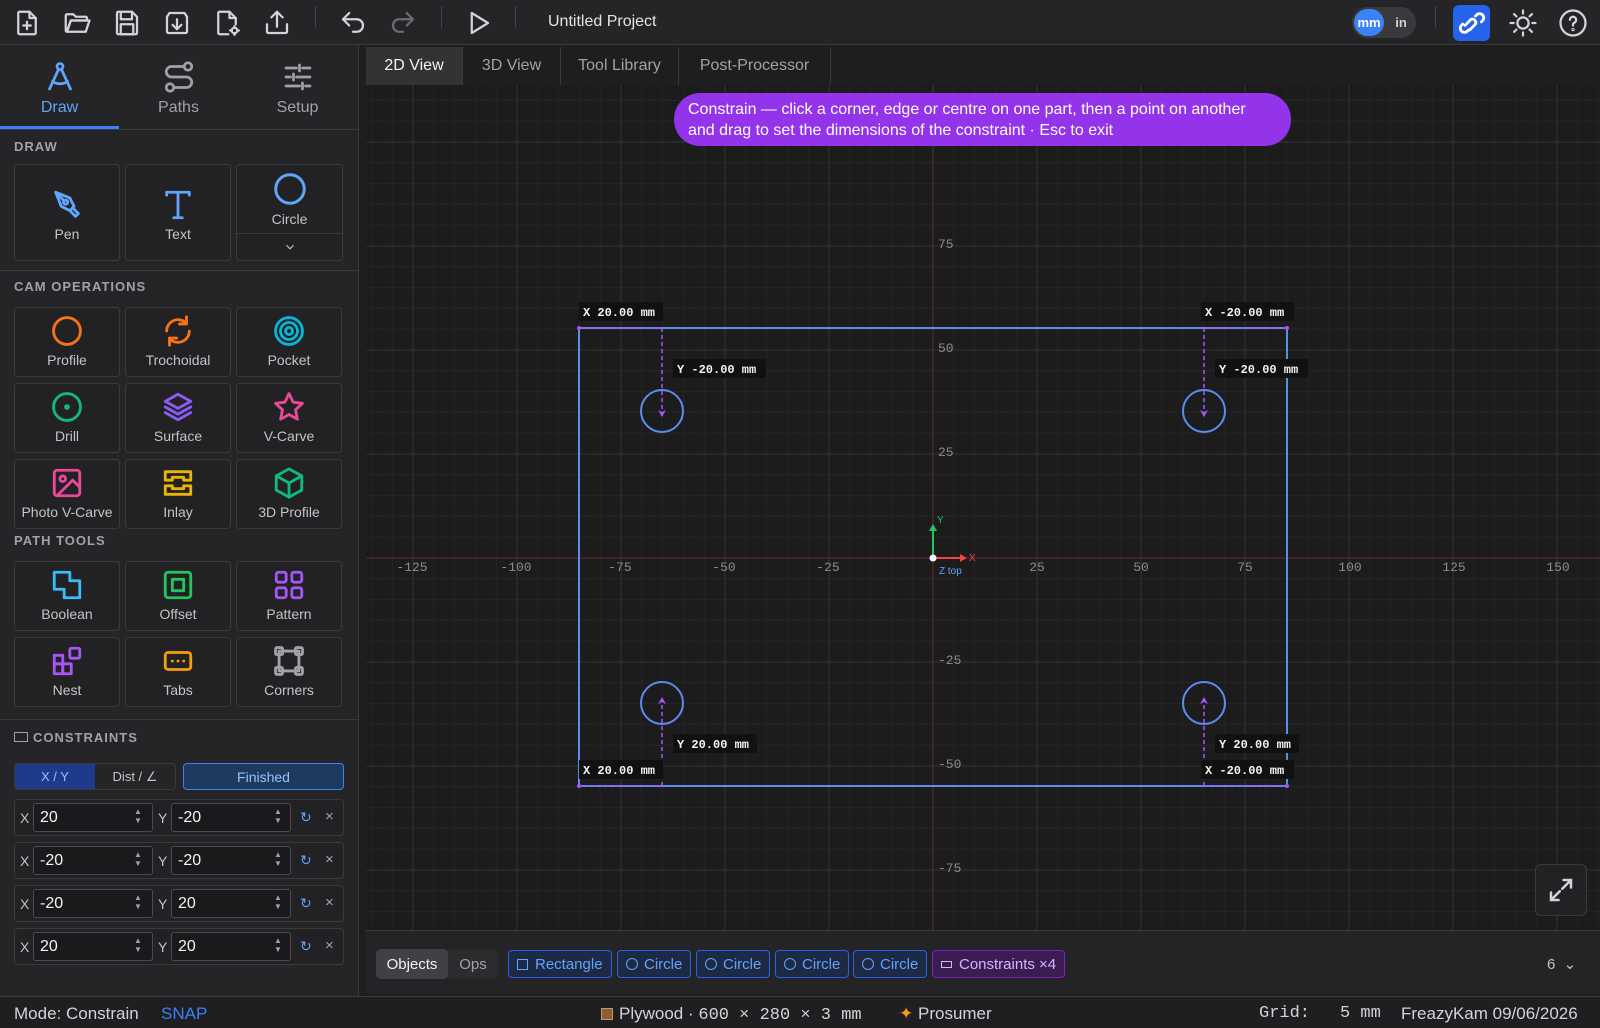 This screenshot has height=1028, width=1600. What do you see at coordinates (67, 418) in the screenshot?
I see `drill-tool-button: Drill` at bounding box center [67, 418].